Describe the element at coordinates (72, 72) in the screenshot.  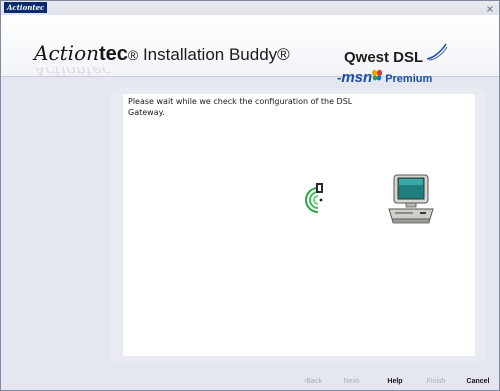
I see `brand-reflection: Actiontec` at that location.